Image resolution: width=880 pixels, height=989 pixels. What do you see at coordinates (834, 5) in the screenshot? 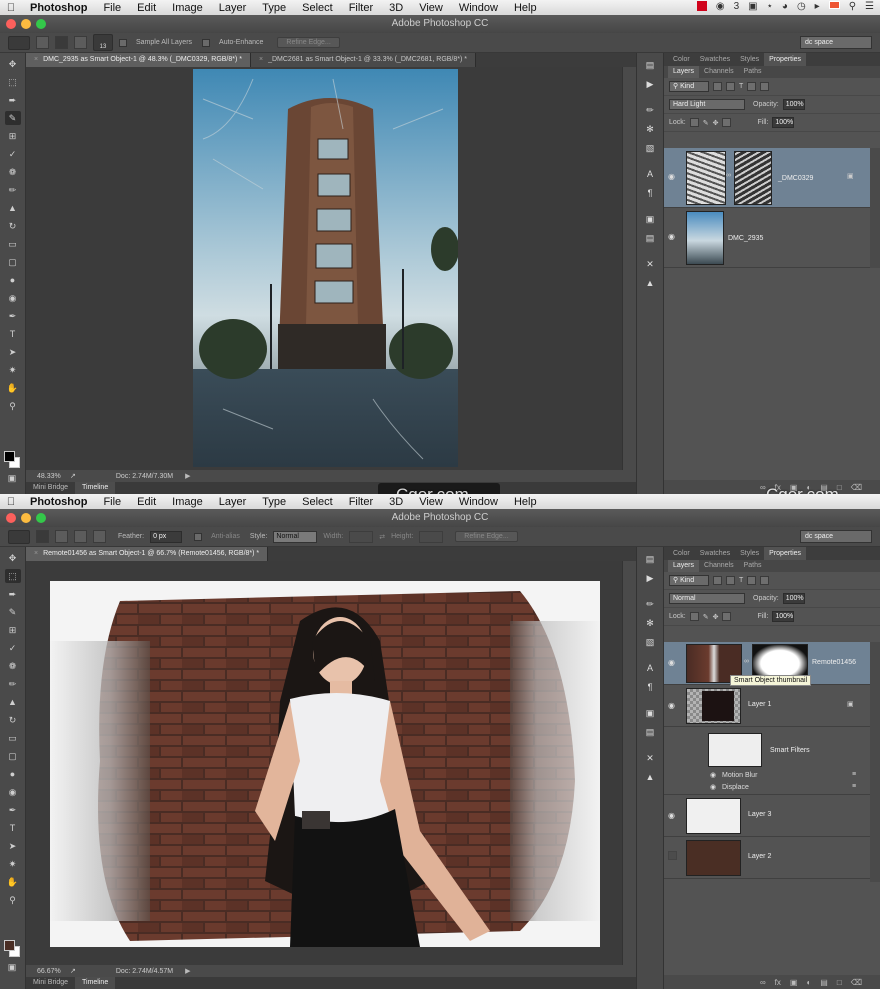
I see `flag-icon` at bounding box center [834, 5].